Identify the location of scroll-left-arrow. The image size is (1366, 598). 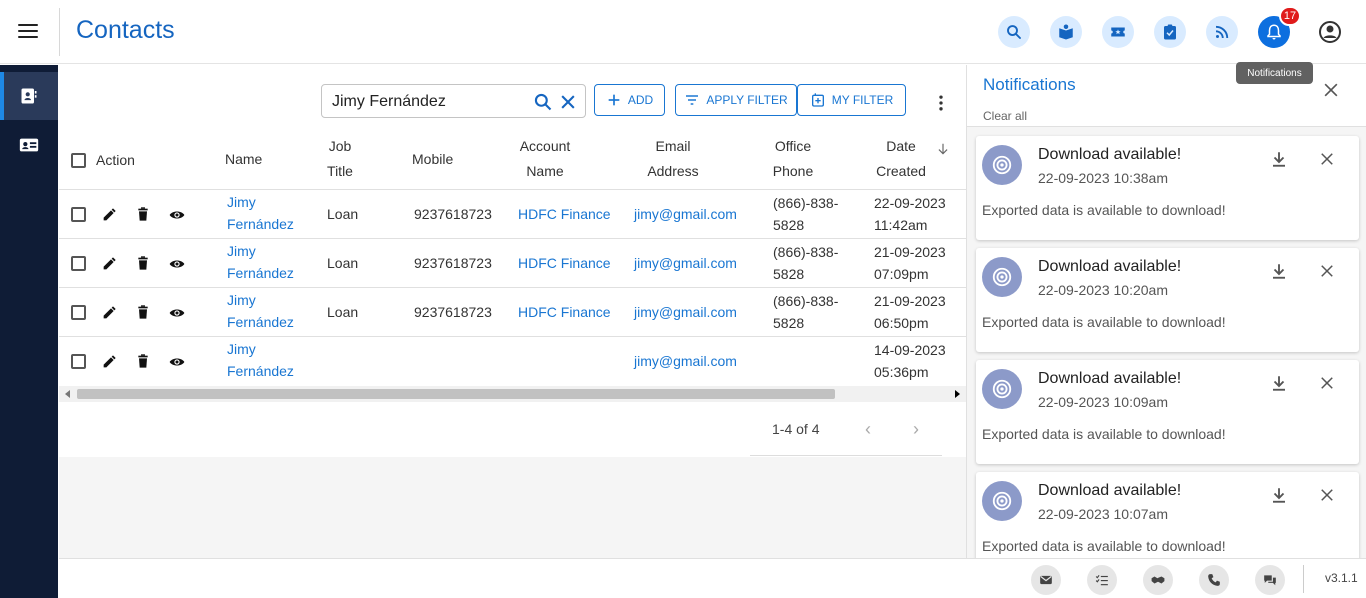
(67, 394).